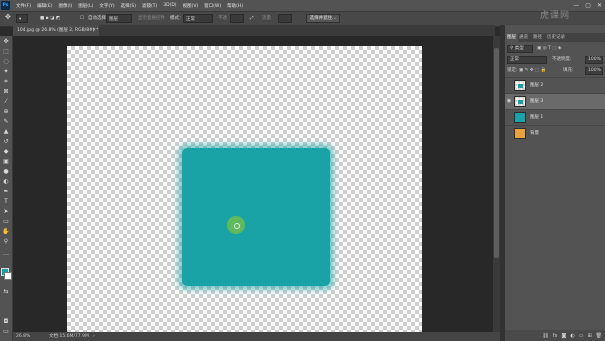  Describe the element at coordinates (44, 6) in the screenshot. I see `menu-edit: 编辑(E)` at that location.